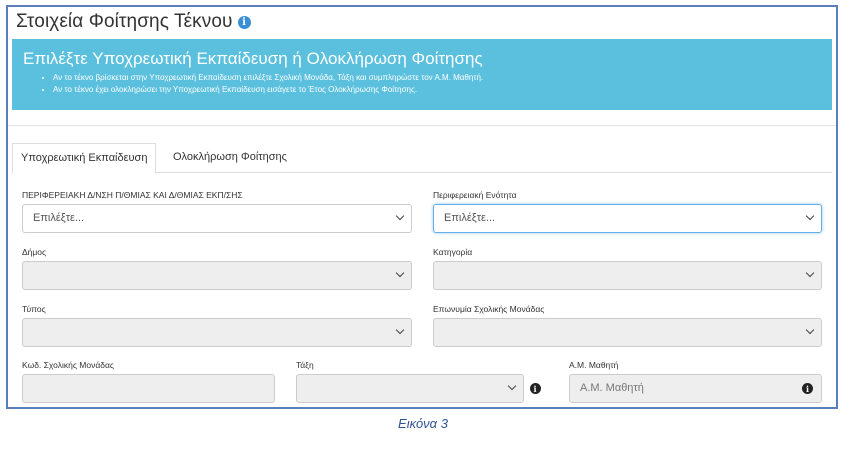 This screenshot has height=453, width=846. Describe the element at coordinates (217, 332) in the screenshot. I see `typos-select` at that location.